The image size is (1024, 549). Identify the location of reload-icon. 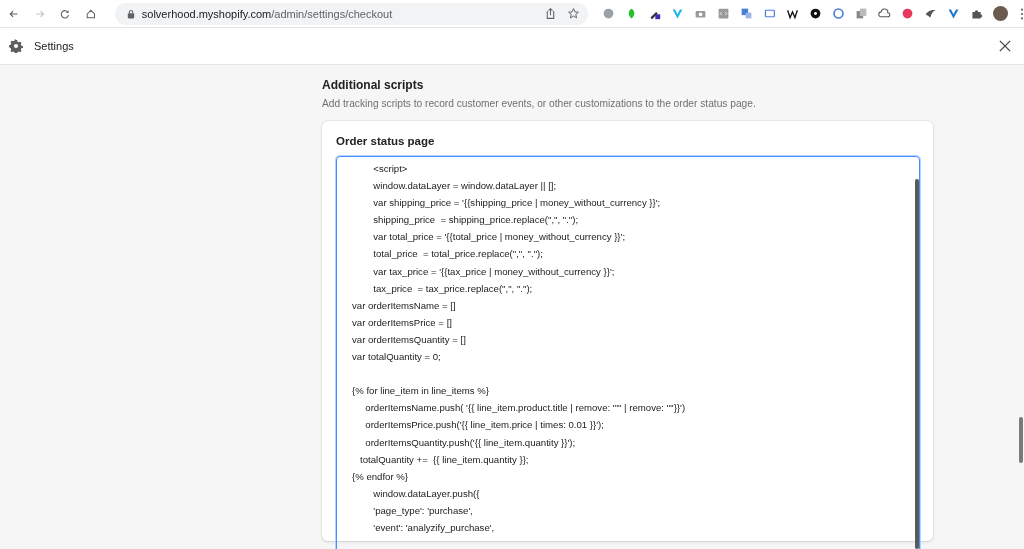
(65, 13).